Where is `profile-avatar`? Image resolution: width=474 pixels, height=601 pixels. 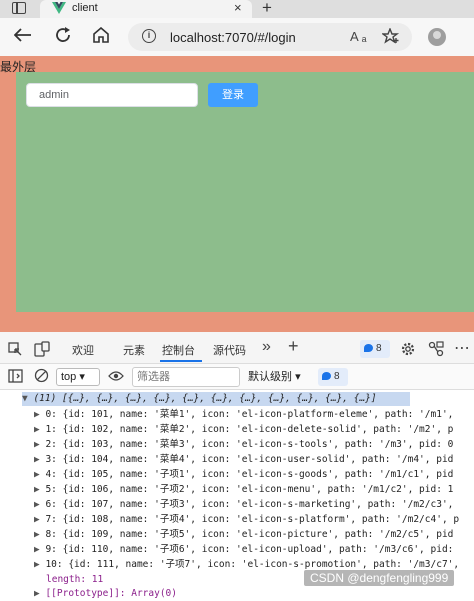 profile-avatar is located at coordinates (437, 37).